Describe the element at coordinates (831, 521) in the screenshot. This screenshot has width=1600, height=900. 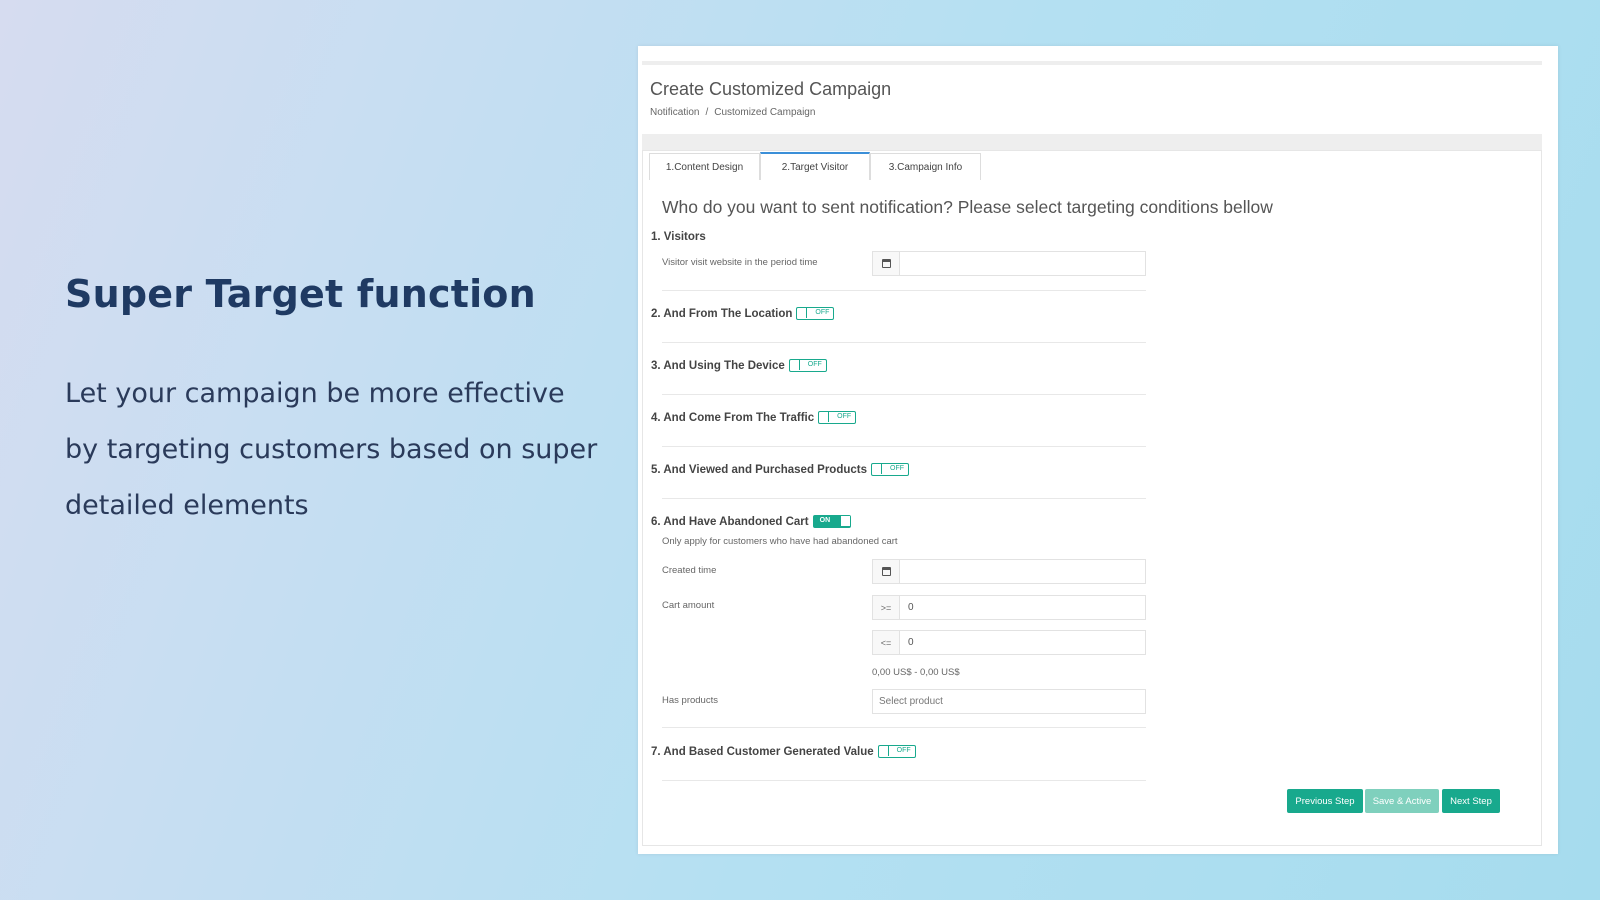
I see `cart-toggle: ON` at that location.